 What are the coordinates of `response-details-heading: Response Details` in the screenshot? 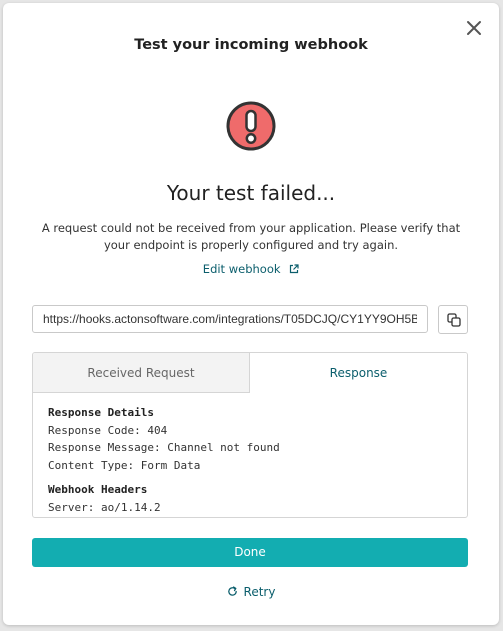 It's located at (101, 412).